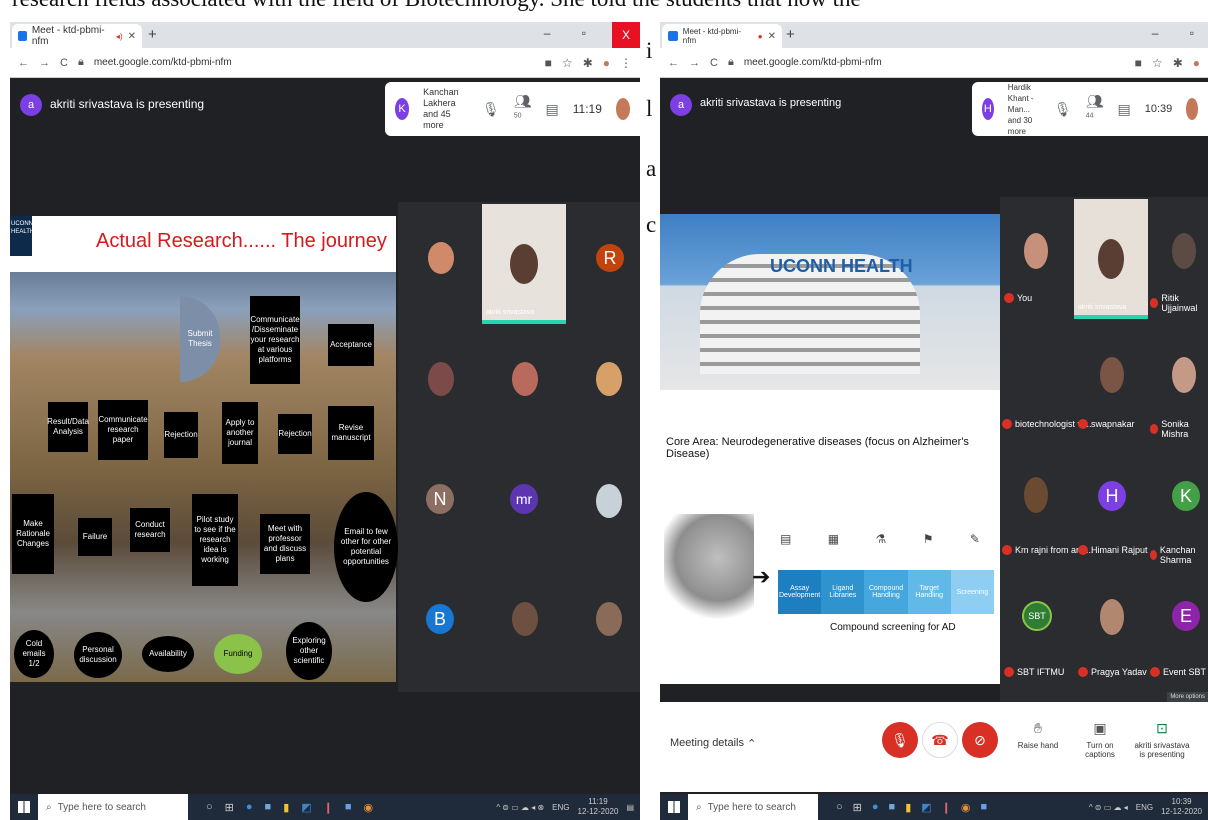  Describe the element at coordinates (626, 35) in the screenshot. I see `window-close-icon: X` at that location.